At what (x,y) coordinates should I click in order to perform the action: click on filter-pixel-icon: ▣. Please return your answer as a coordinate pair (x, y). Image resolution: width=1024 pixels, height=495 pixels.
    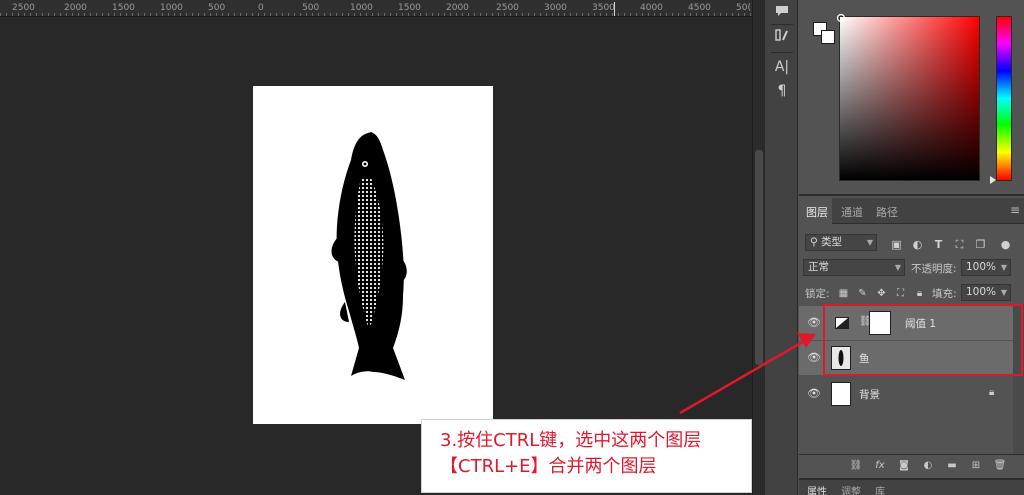
    Looking at the image, I should click on (896, 244).